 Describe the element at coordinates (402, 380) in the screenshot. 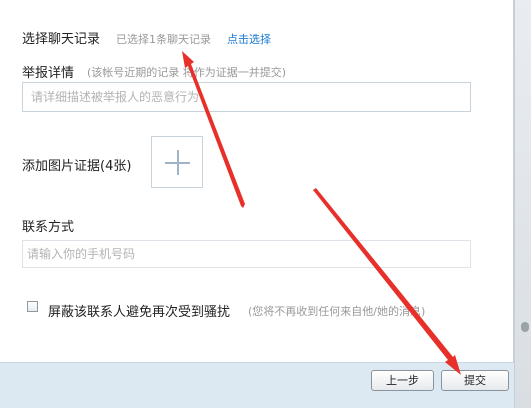

I see `previous-step-button: 上一步` at that location.